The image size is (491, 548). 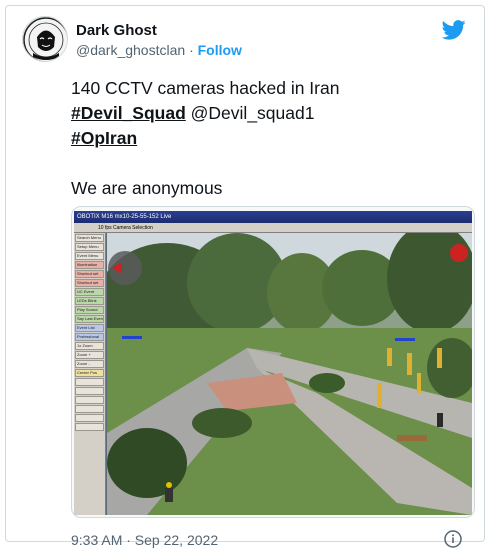 I want to click on follow-button: Follow, so click(x=220, y=50).